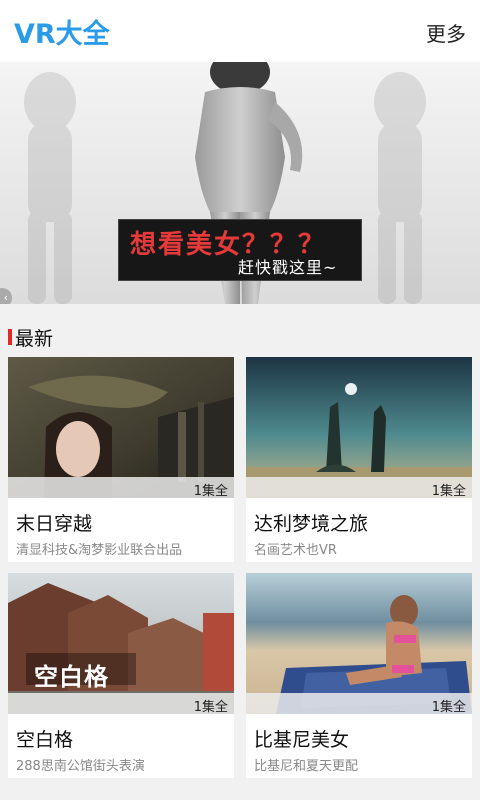 The width and height of the screenshot is (480, 800). What do you see at coordinates (99, 550) in the screenshot?
I see `card-description: 清显科技&淘梦影业联合出品` at bounding box center [99, 550].